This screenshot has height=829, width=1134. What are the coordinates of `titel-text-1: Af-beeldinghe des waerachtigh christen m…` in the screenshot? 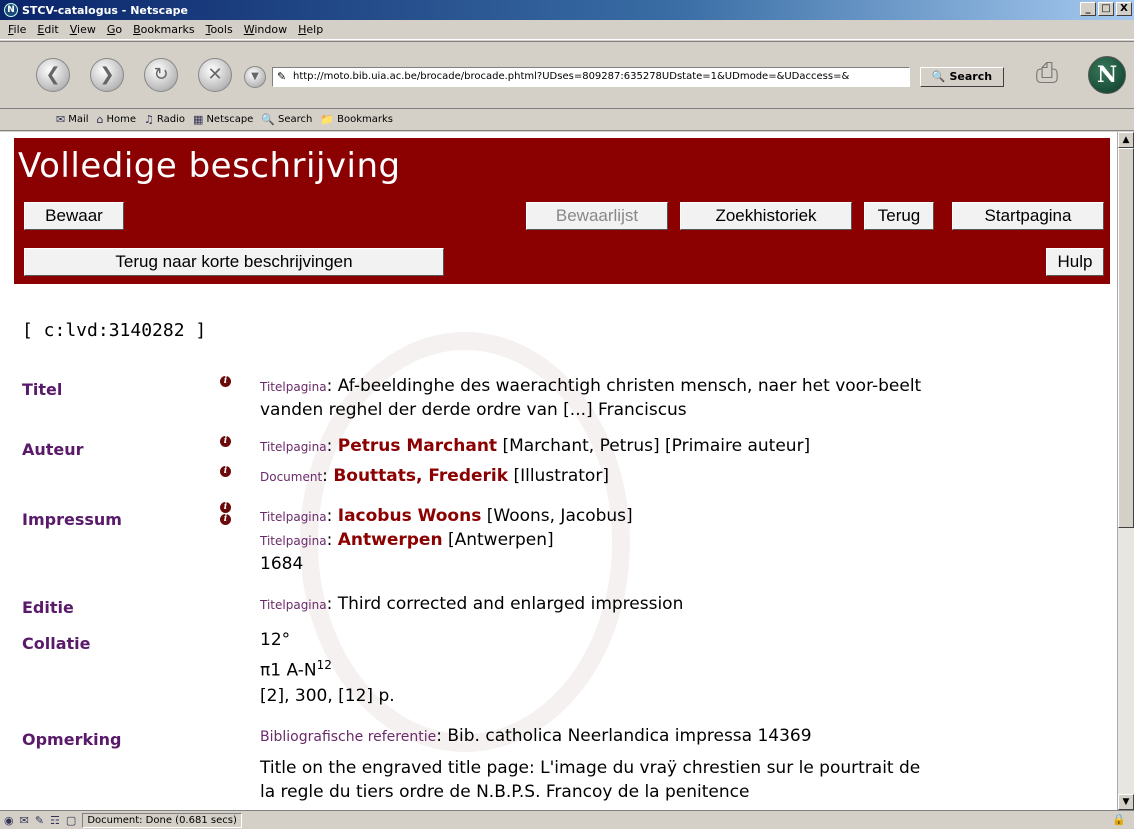 It's located at (629, 386).